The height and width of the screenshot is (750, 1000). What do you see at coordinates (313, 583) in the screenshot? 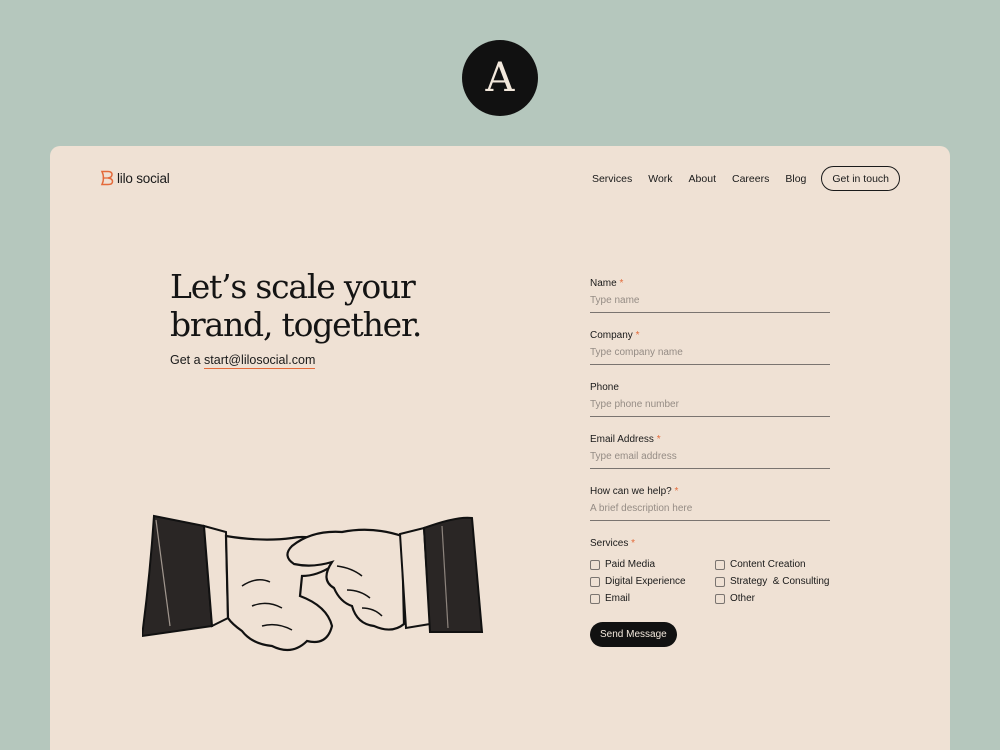
I see `handshake-illustration` at bounding box center [313, 583].